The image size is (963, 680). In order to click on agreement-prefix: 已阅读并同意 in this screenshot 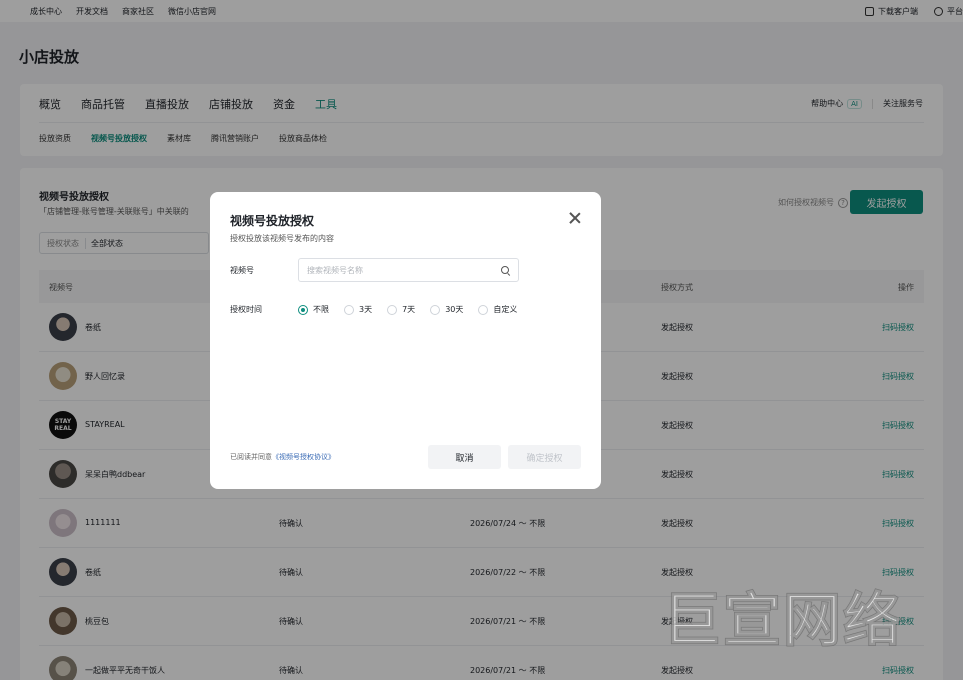, I will do `click(251, 457)`.